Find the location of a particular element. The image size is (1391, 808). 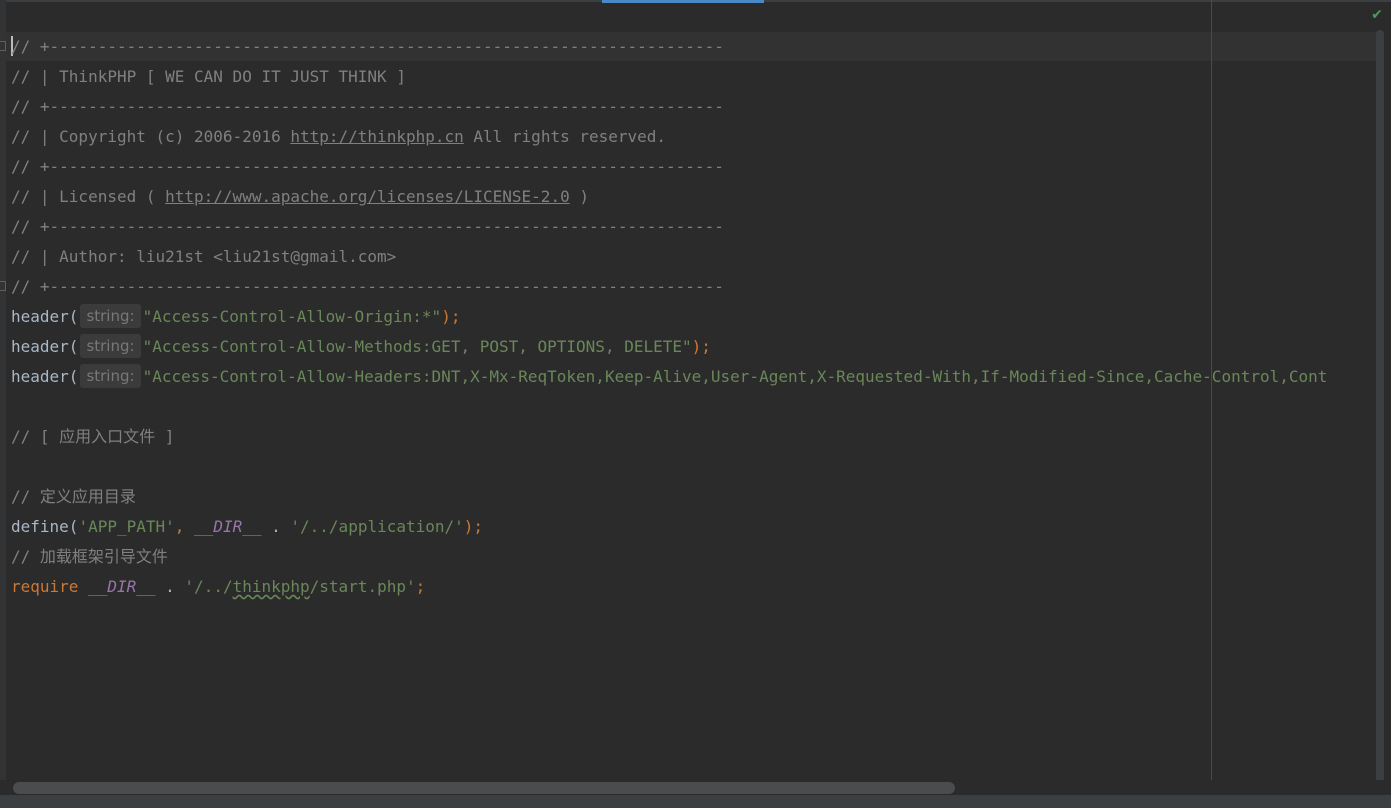

copyright-link: http://thinkphp.cn is located at coordinates (376, 136).